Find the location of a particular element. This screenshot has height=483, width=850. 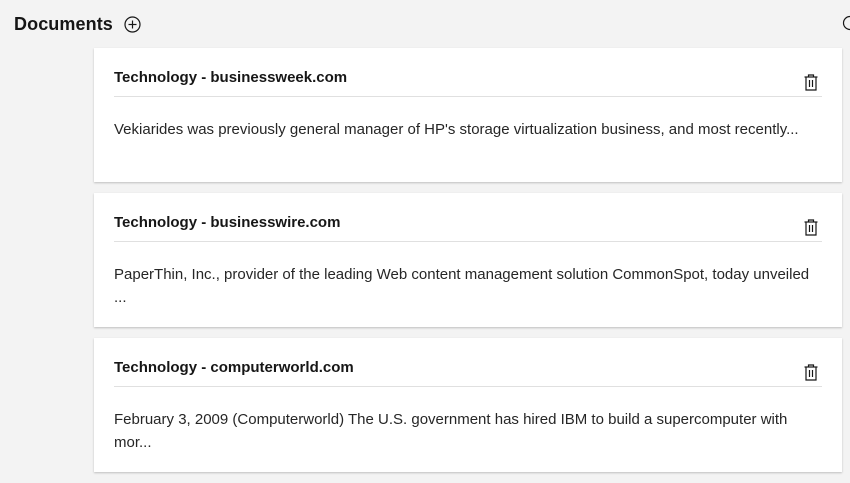

circle-icon is located at coordinates (846, 23).